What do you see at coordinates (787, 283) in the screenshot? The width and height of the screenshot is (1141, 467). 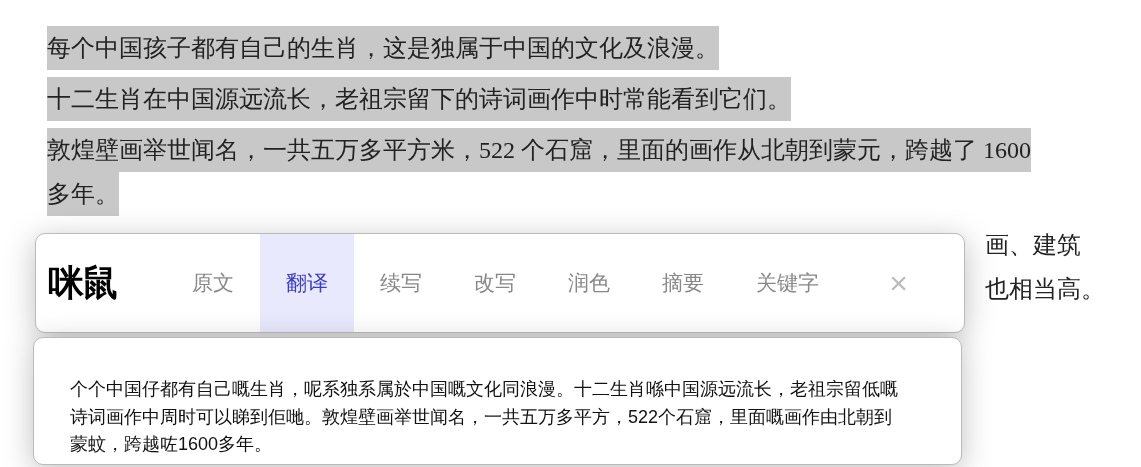 I see `tab: 关键字` at bounding box center [787, 283].